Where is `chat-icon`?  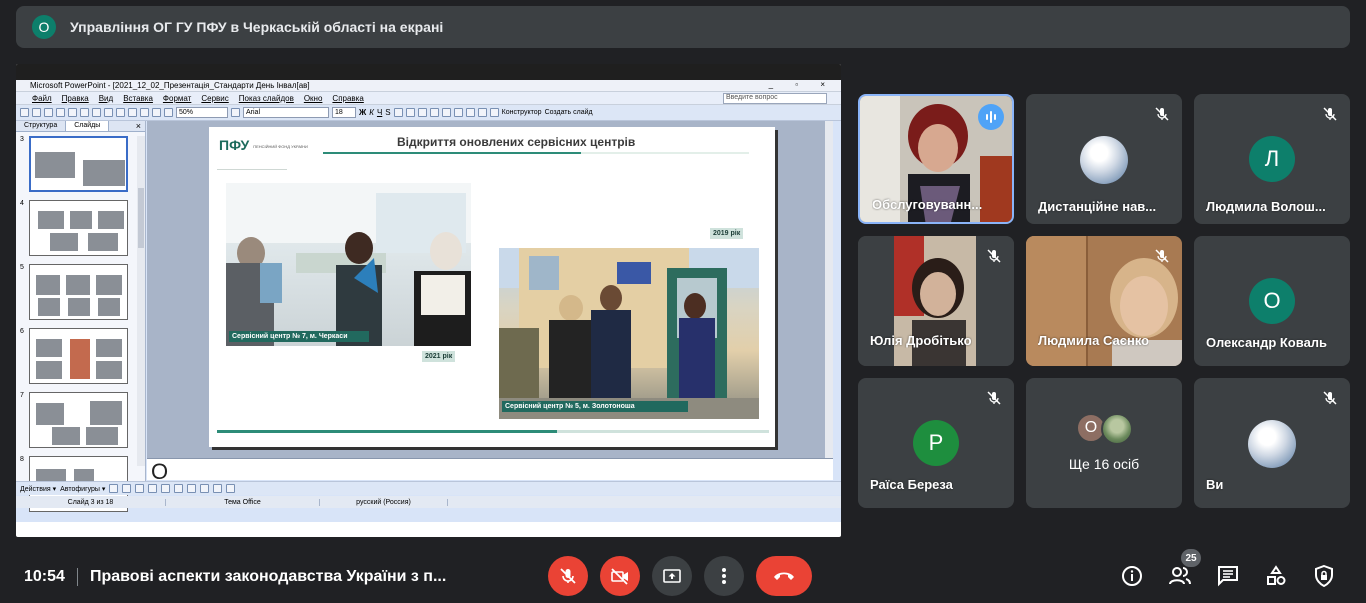 chat-icon is located at coordinates (1228, 576).